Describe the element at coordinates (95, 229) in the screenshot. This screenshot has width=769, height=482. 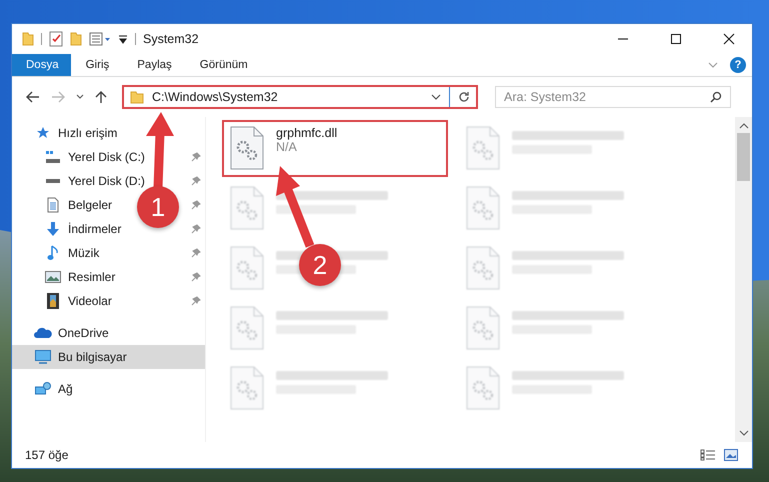
I see `sidebar-item: İndirmeler` at that location.